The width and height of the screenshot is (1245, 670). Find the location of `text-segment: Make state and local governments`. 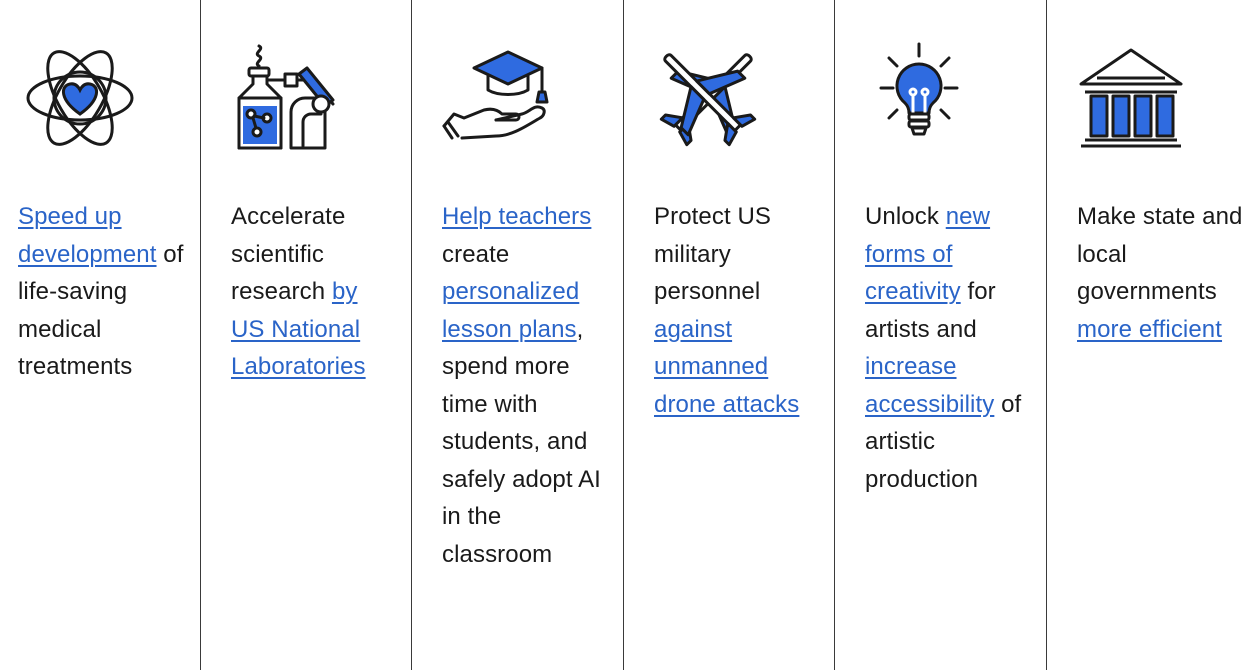

text-segment: Make state and local governments is located at coordinates (1160, 254).